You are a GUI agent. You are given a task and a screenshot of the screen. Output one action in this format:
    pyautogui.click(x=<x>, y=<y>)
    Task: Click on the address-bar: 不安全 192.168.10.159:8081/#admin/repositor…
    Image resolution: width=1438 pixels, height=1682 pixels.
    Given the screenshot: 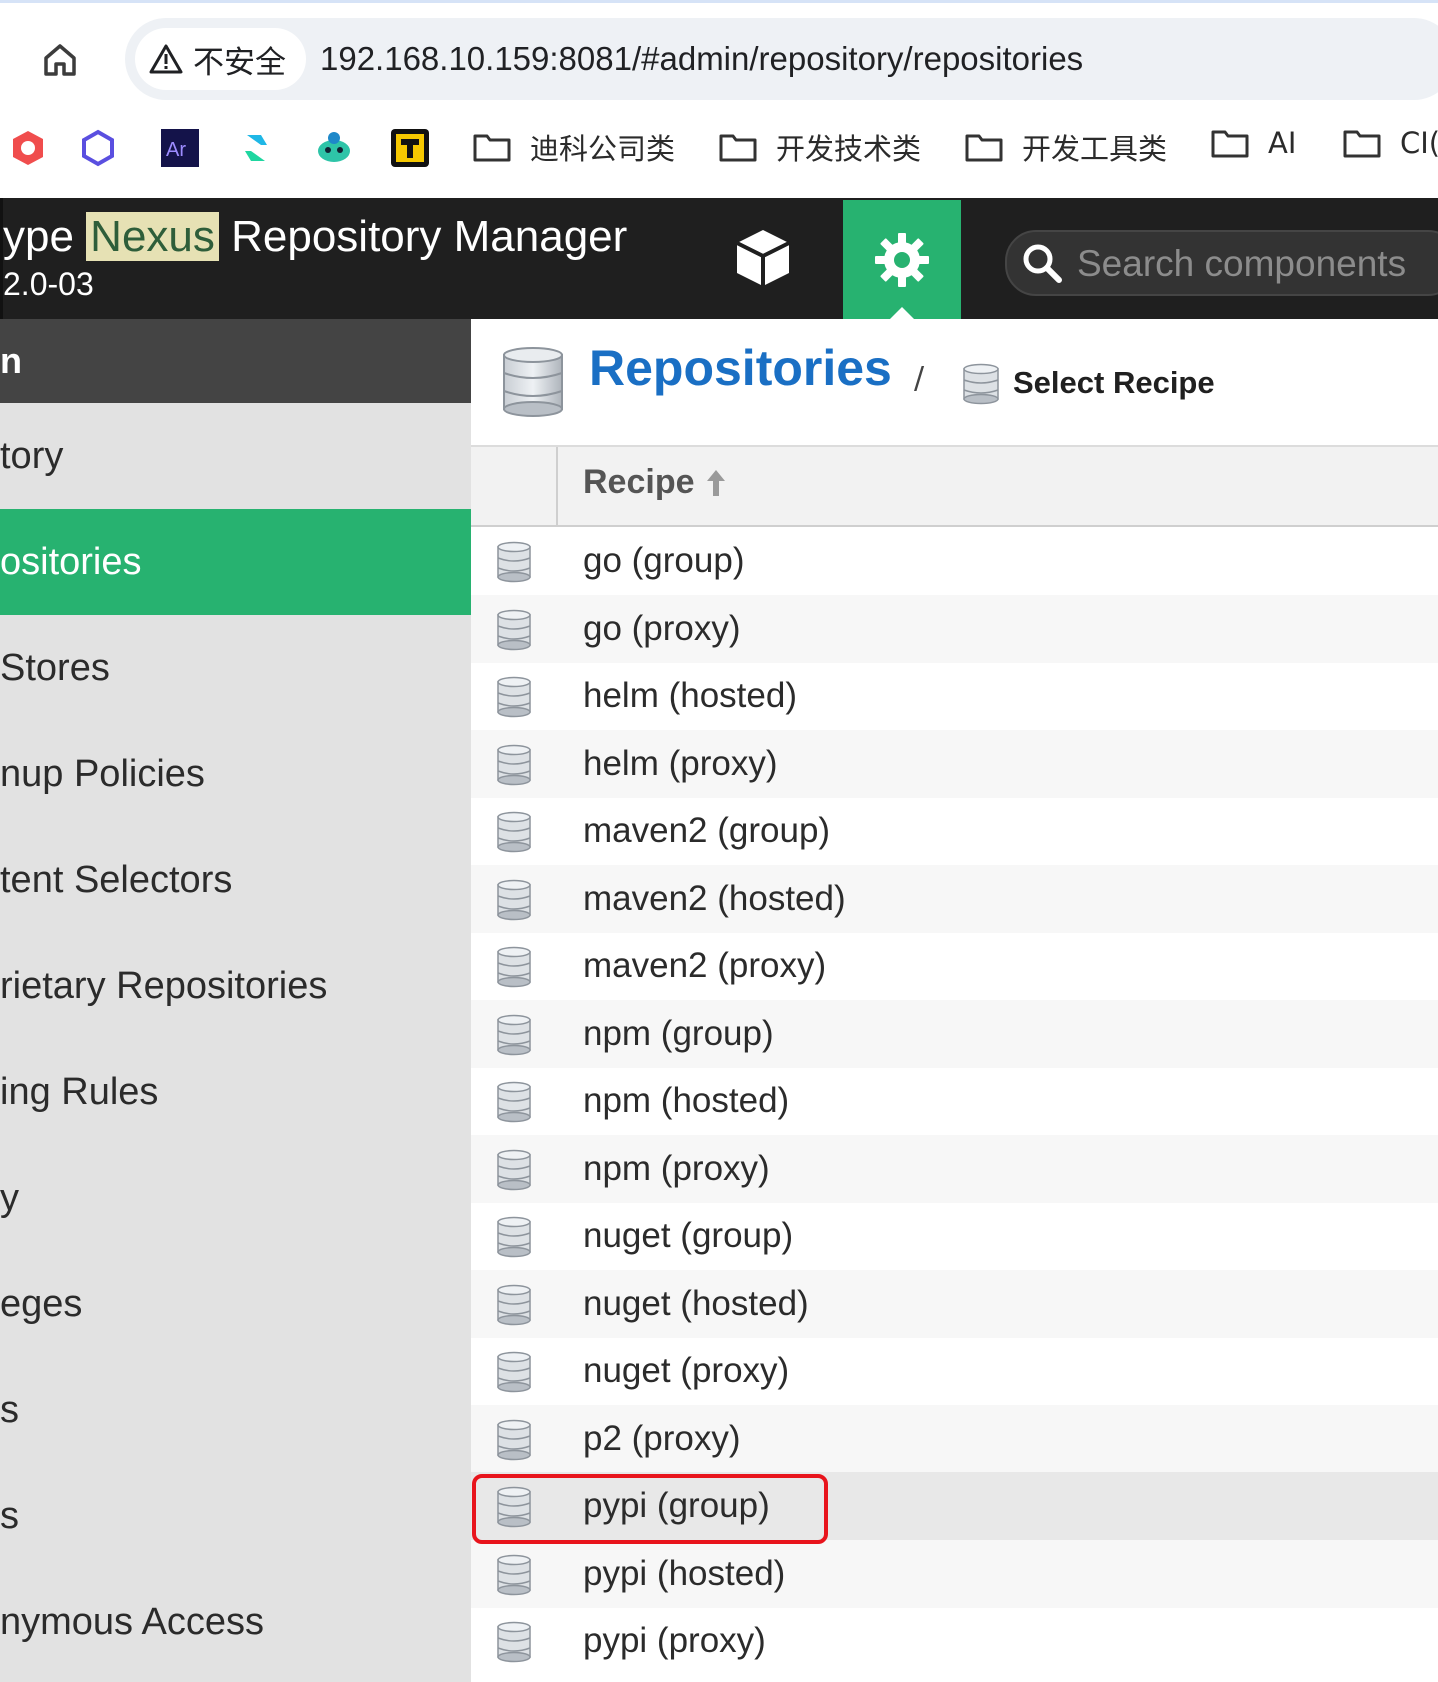 What is the action you would take?
    pyautogui.click(x=781, y=59)
    